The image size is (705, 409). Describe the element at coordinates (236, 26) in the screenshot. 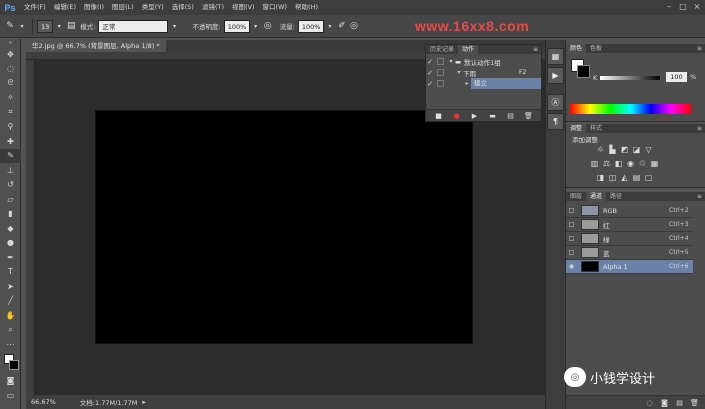

I see `opacity-input: 100%` at that location.